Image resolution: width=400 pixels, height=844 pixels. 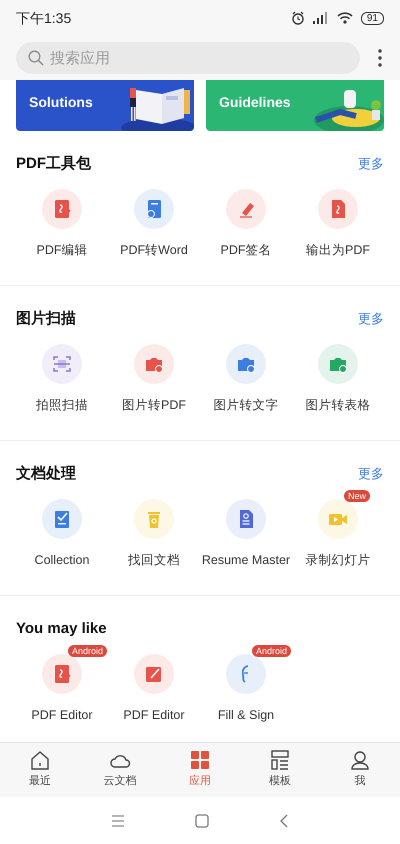 What do you see at coordinates (154, 560) in the screenshot?
I see `tool-label: 找回文档` at bounding box center [154, 560].